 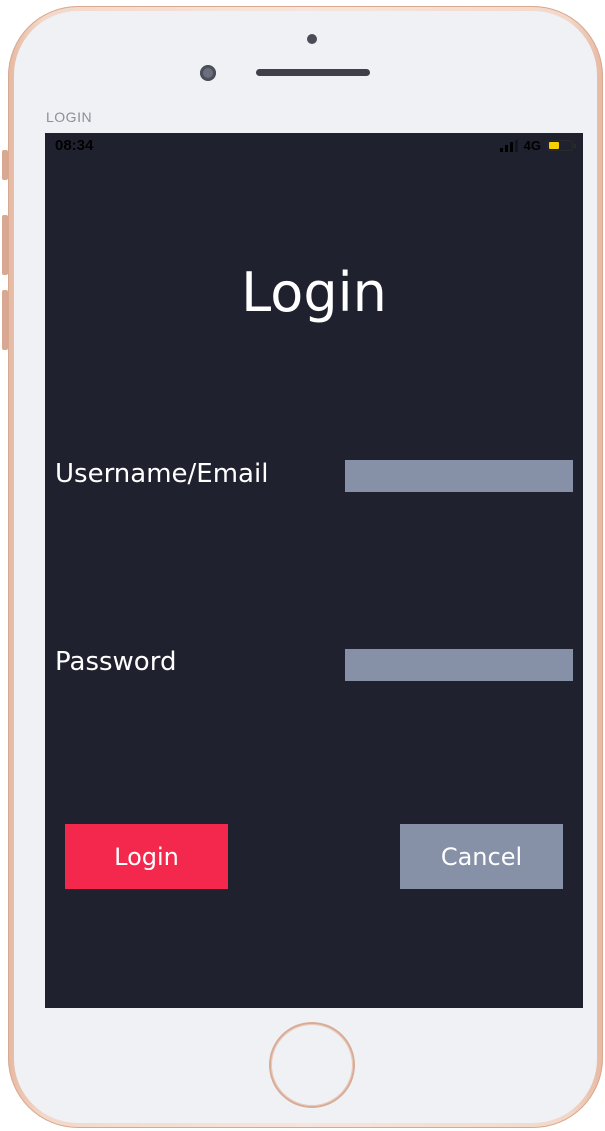 I want to click on status-indicators: 4G, so click(x=537, y=145).